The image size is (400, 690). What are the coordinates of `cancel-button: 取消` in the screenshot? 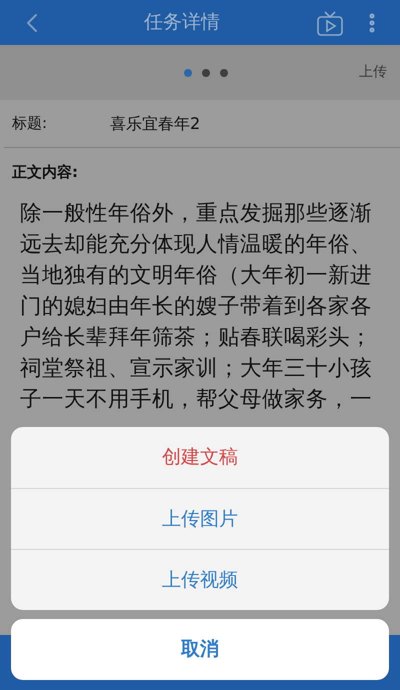 It's located at (200, 649).